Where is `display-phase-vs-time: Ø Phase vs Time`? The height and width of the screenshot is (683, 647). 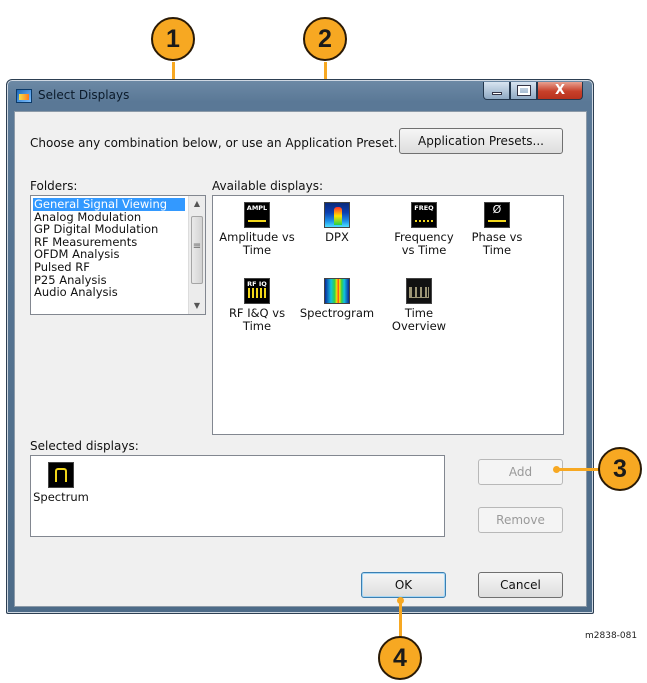 display-phase-vs-time: Ø Phase vs Time is located at coordinates (497, 229).